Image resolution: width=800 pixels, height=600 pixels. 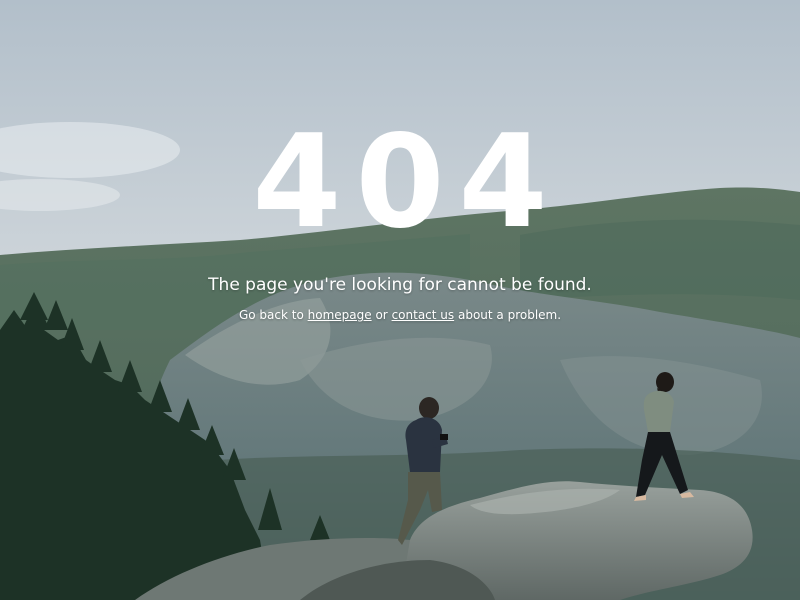 What do you see at coordinates (509, 315) in the screenshot?
I see `help-suffix: about a problem.` at bounding box center [509, 315].